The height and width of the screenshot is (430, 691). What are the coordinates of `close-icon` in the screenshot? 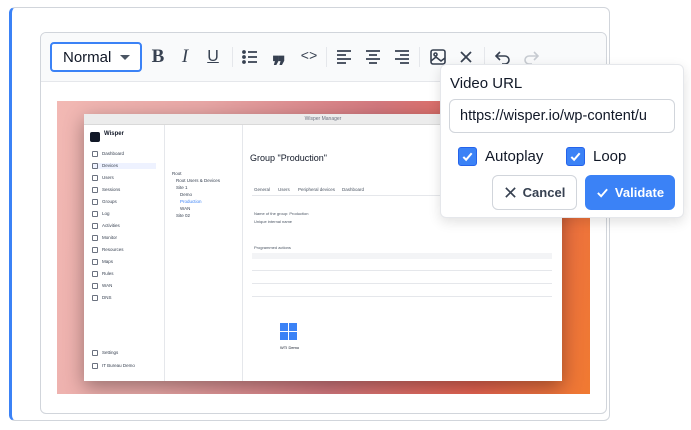 It's located at (510, 192).